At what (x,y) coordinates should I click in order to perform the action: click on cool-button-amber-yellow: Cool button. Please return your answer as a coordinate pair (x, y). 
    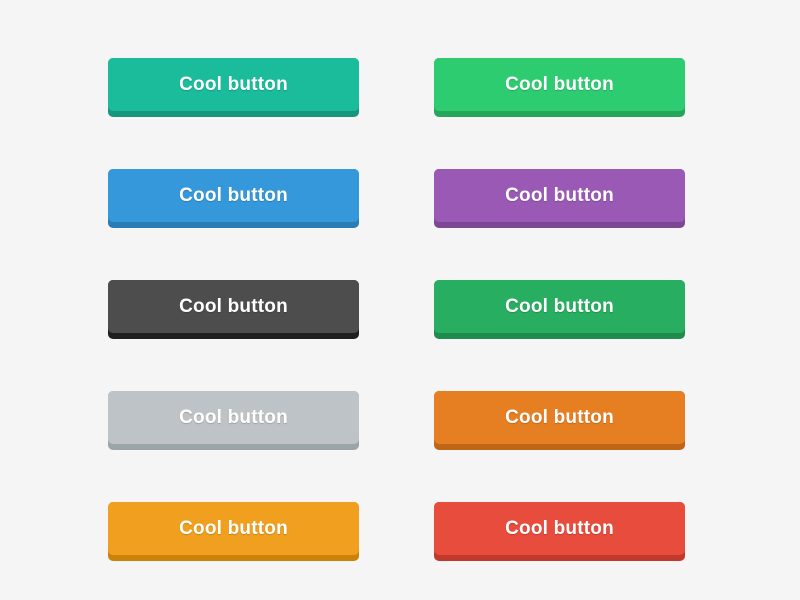
    Looking at the image, I should click on (233, 531).